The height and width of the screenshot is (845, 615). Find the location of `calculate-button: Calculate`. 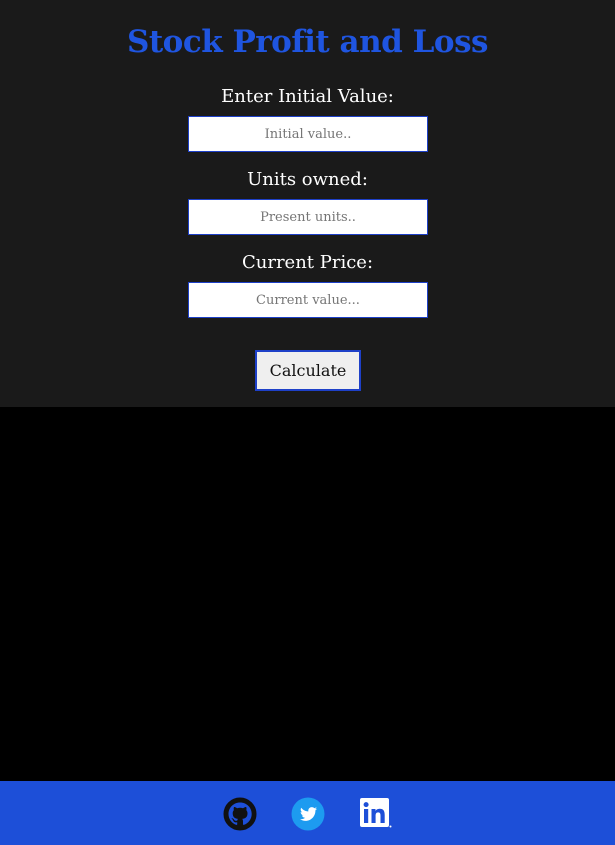

calculate-button: Calculate is located at coordinates (308, 370).